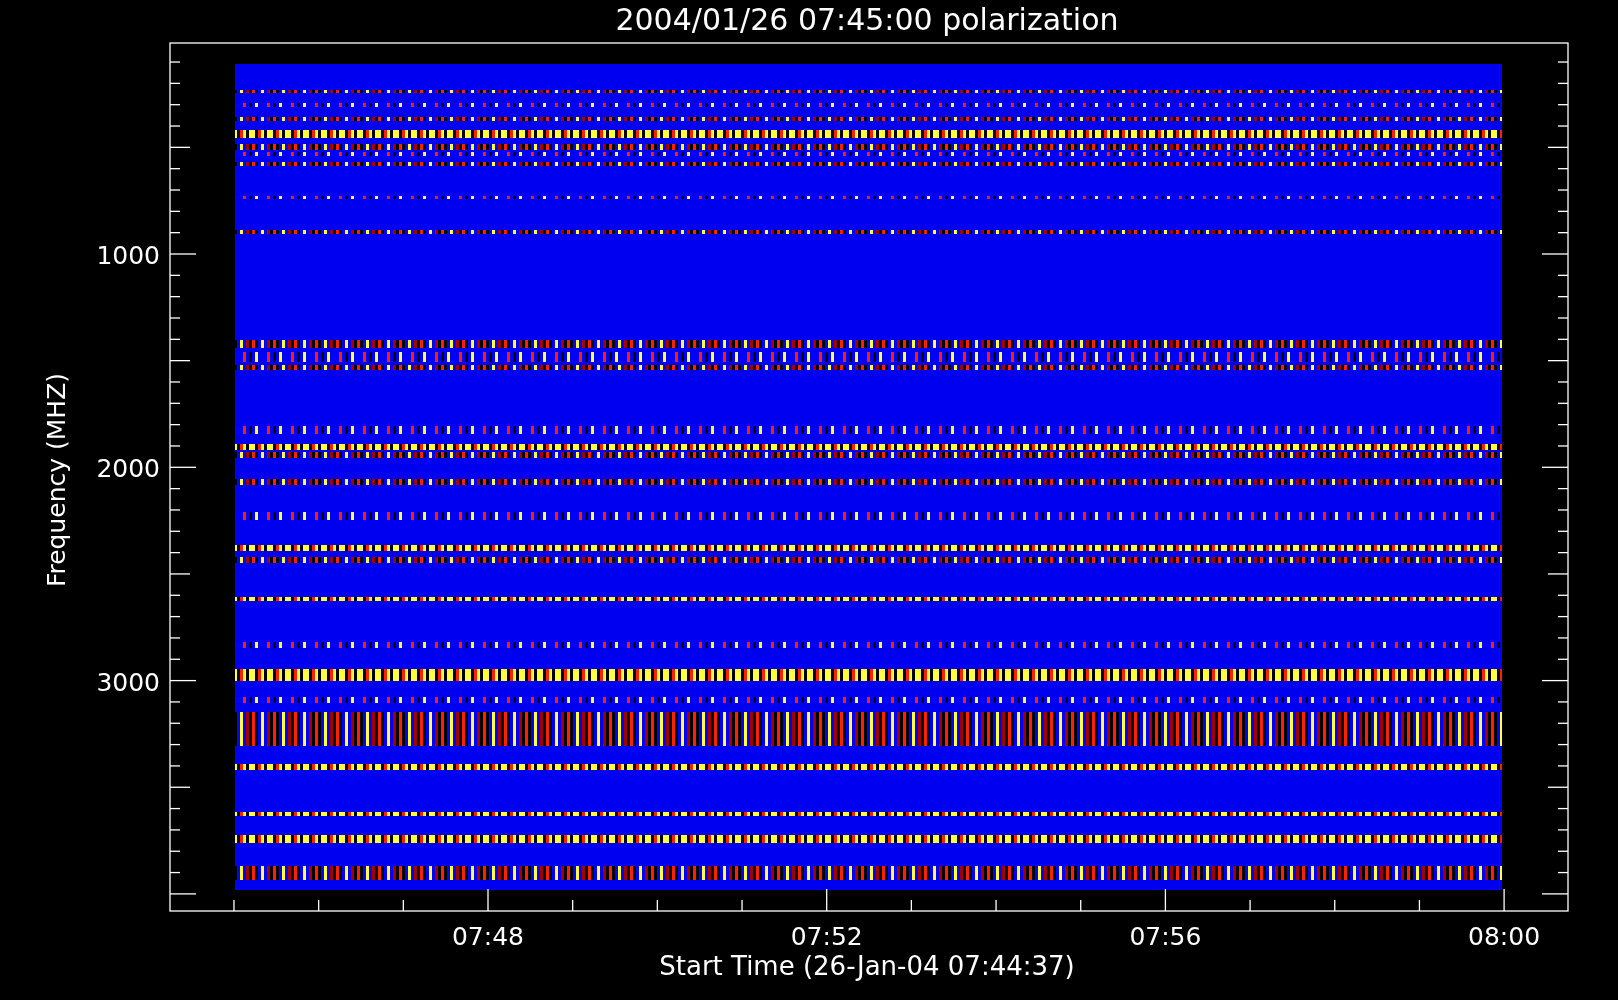 The height and width of the screenshot is (1000, 1618). I want to click on x-tick-label: 07:56, so click(1165, 936).